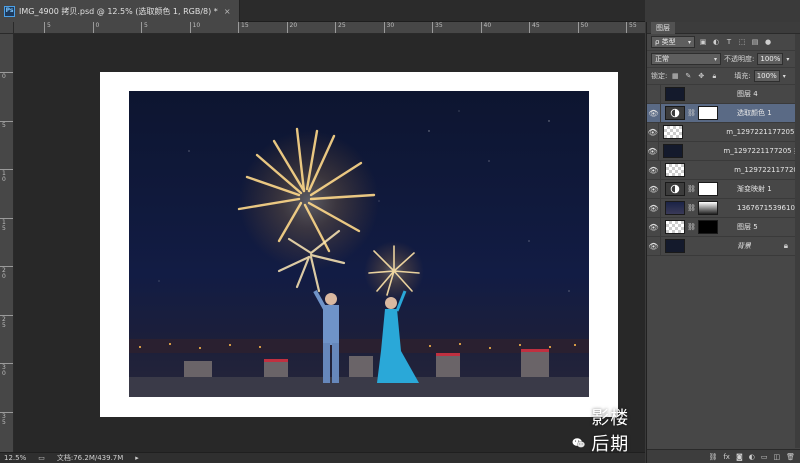  I want to click on layer-name: m_1297221177205 拷贝 2, so click(761, 151).